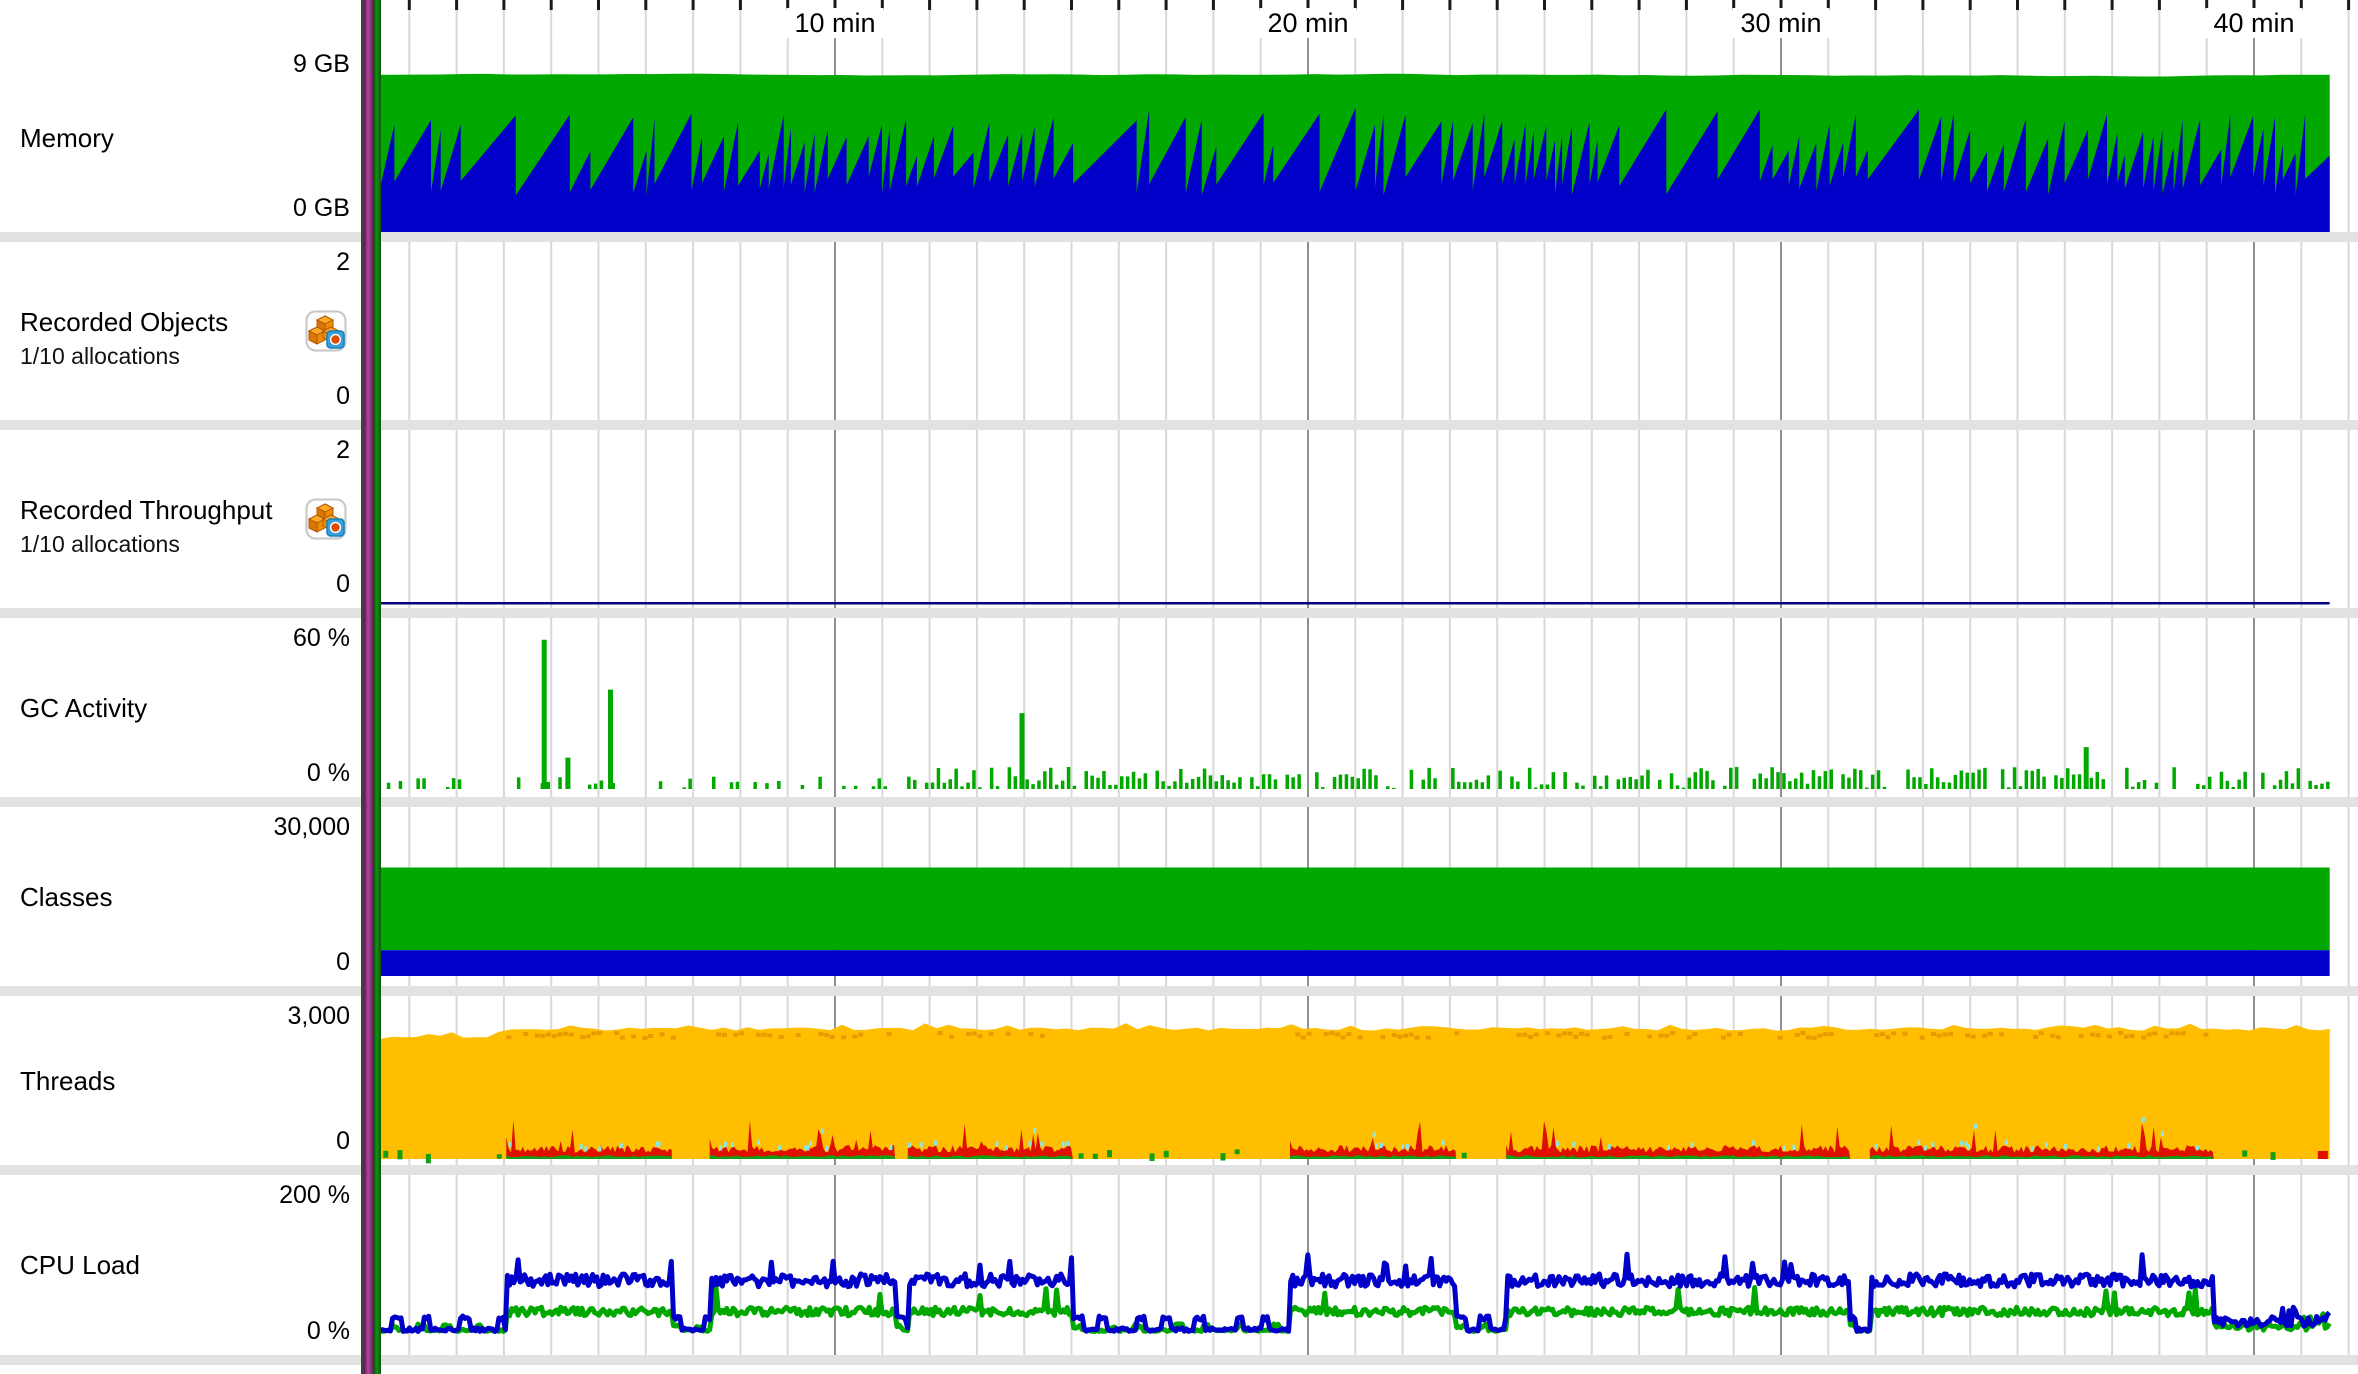 This screenshot has height=1374, width=2358. I want to click on row-label-area: Recorded Objects 1/10 allocations 2 0, so click(181, 331).